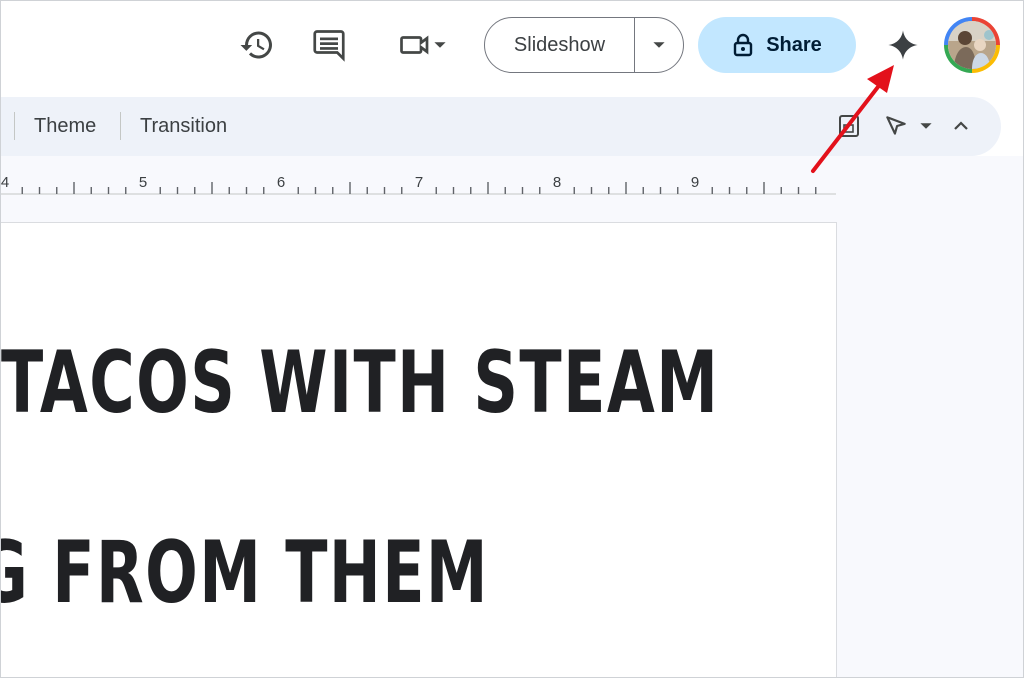 This screenshot has width=1024, height=678. I want to click on ruler-label: 9, so click(695, 182).